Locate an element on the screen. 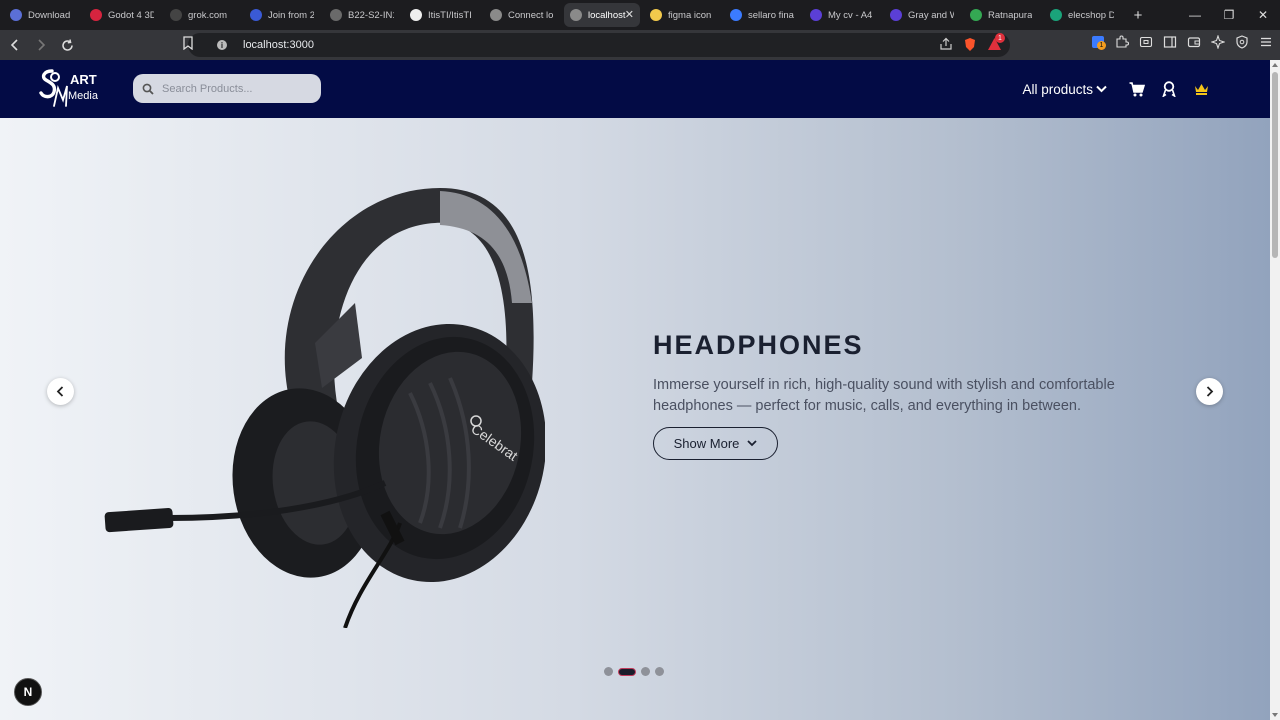 The width and height of the screenshot is (1280, 720). carousel-dots is located at coordinates (634, 671).